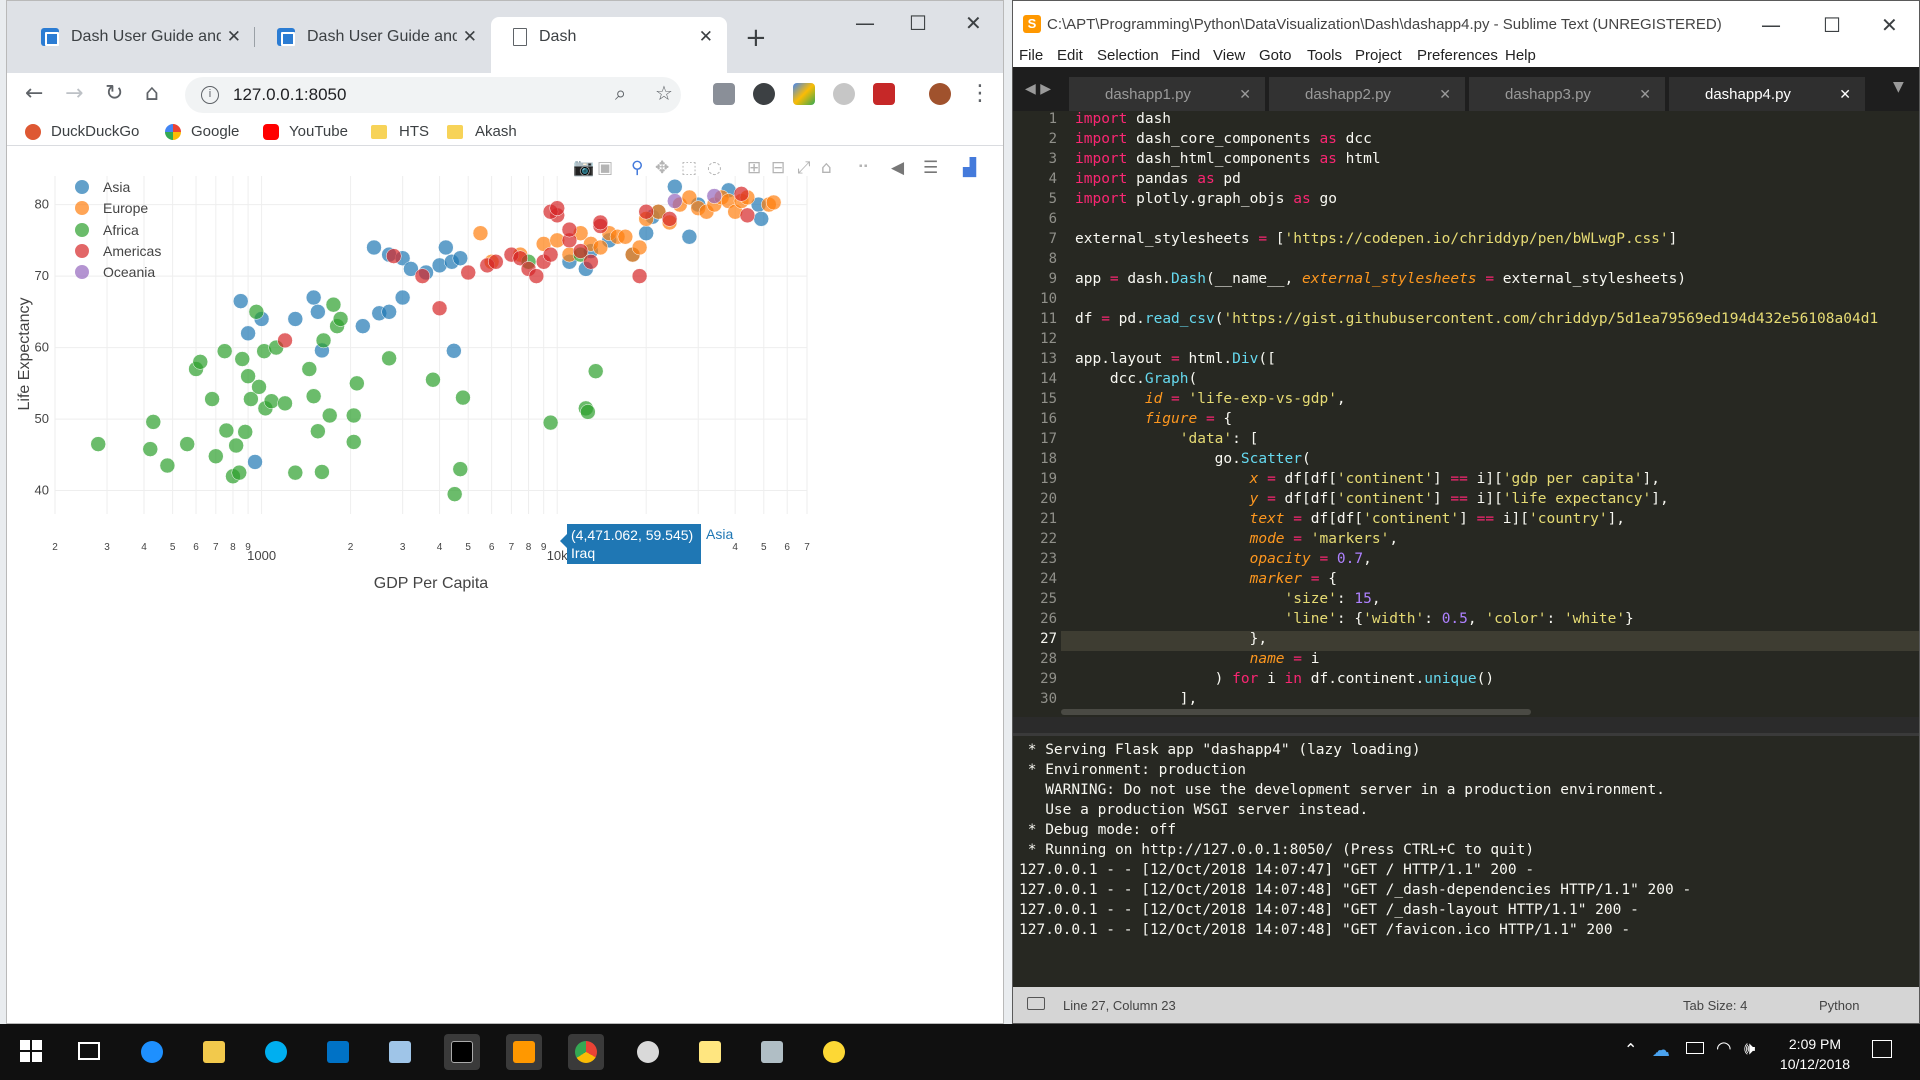  I want to click on volume-icon: 🕪, so click(1749, 1048).